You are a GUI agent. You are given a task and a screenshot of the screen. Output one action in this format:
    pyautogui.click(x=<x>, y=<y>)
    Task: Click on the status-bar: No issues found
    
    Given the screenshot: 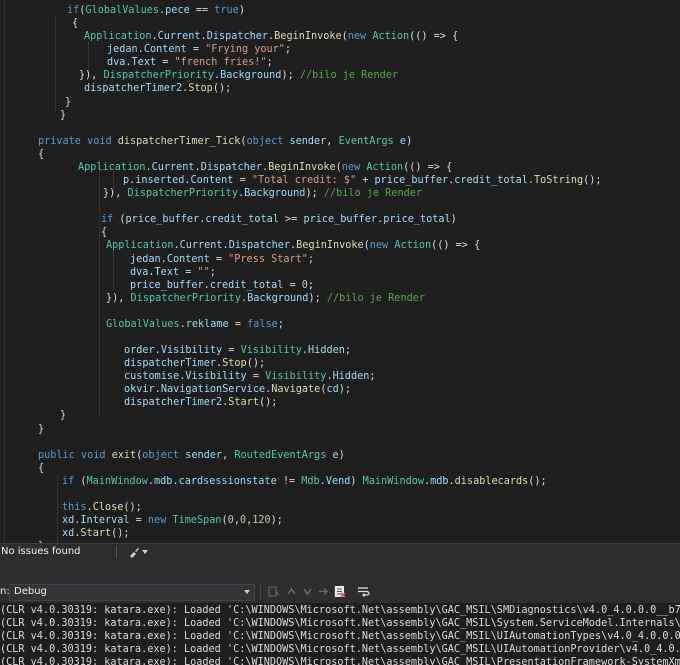 What is the action you would take?
    pyautogui.click(x=340, y=552)
    